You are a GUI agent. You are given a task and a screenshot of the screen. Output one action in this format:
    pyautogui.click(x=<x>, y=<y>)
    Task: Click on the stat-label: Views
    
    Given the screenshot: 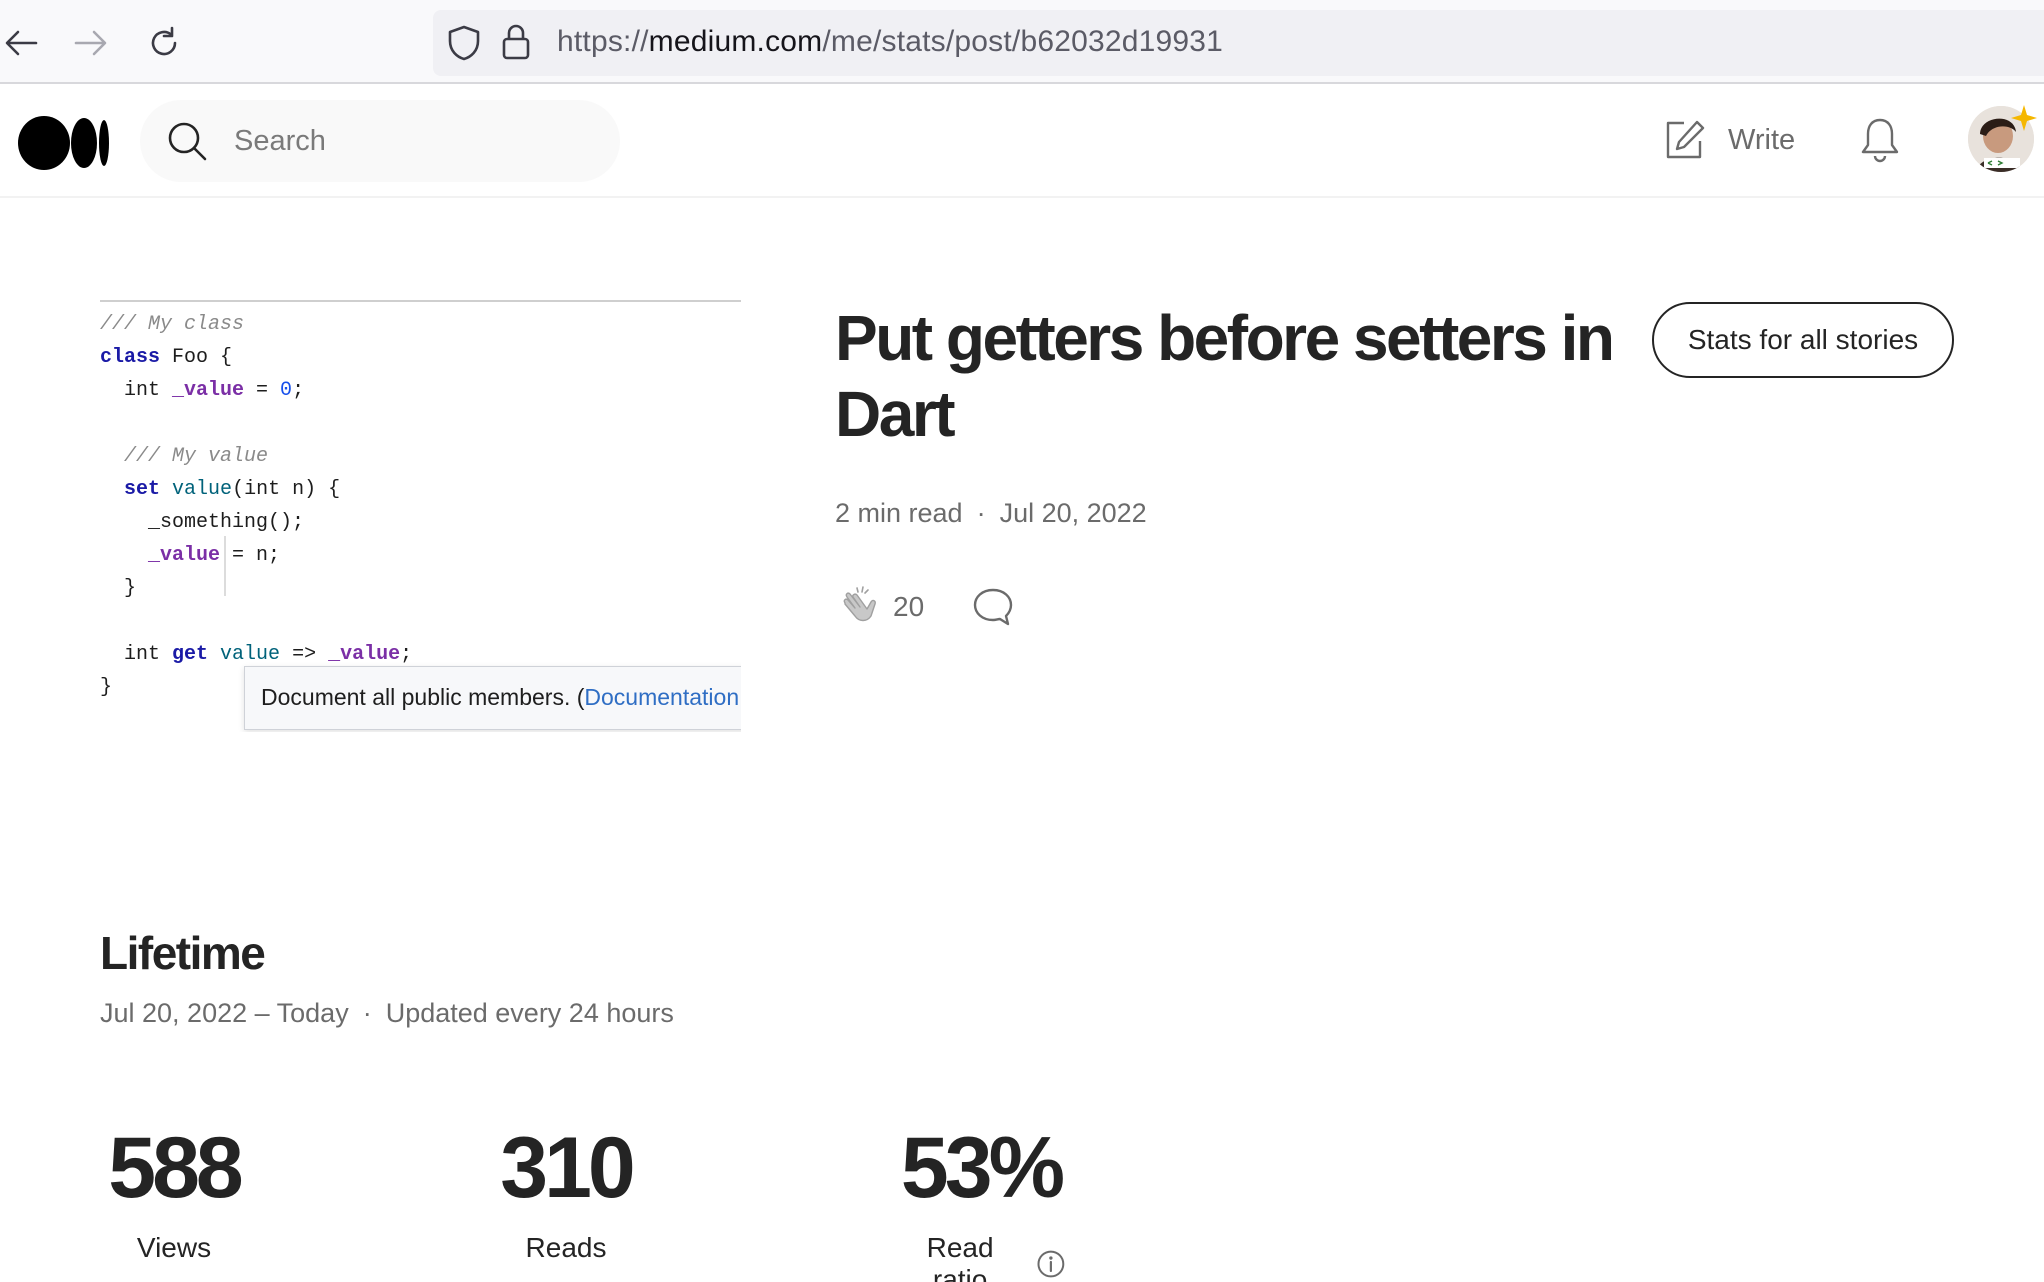 What is the action you would take?
    pyautogui.click(x=174, y=1247)
    